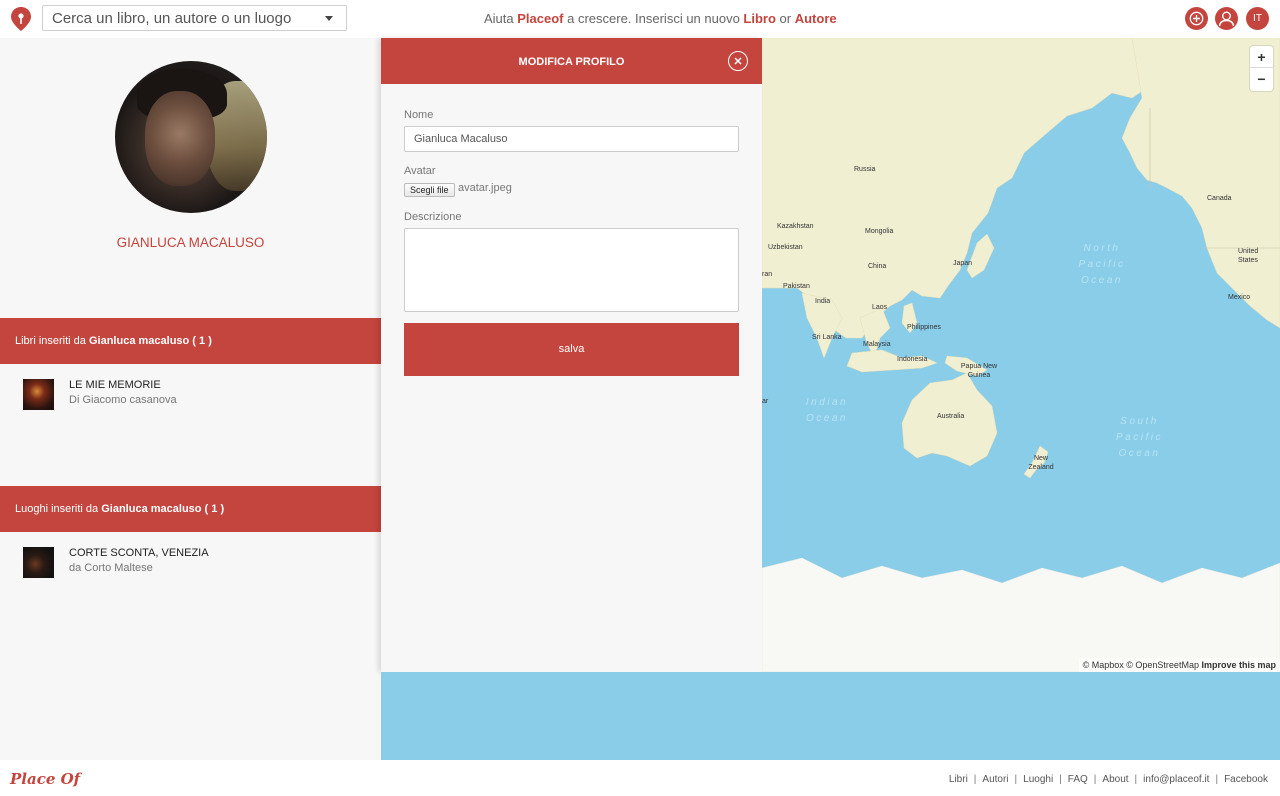 Image resolution: width=1280 pixels, height=796 pixels. I want to click on footer-link-about: About, so click(1115, 779).